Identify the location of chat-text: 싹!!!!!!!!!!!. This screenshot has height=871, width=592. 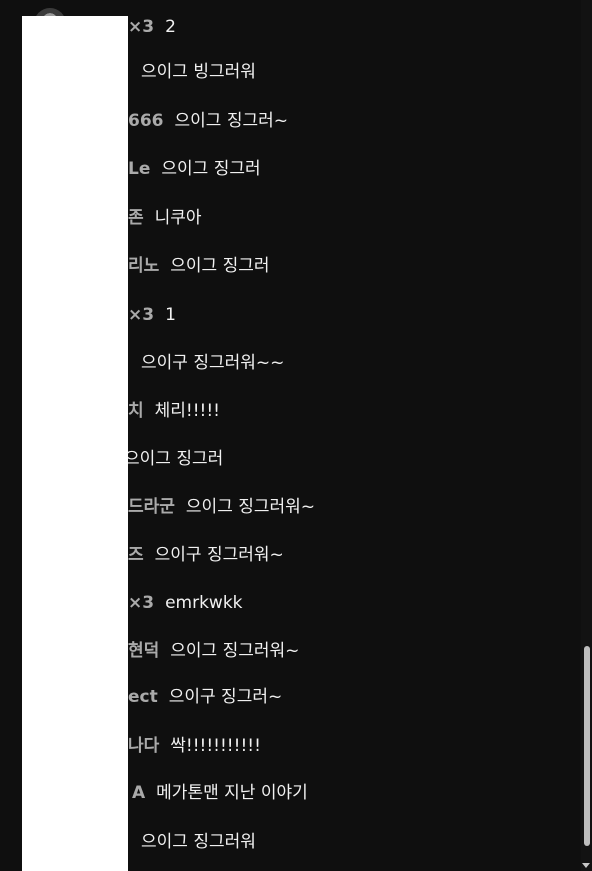
(215, 746).